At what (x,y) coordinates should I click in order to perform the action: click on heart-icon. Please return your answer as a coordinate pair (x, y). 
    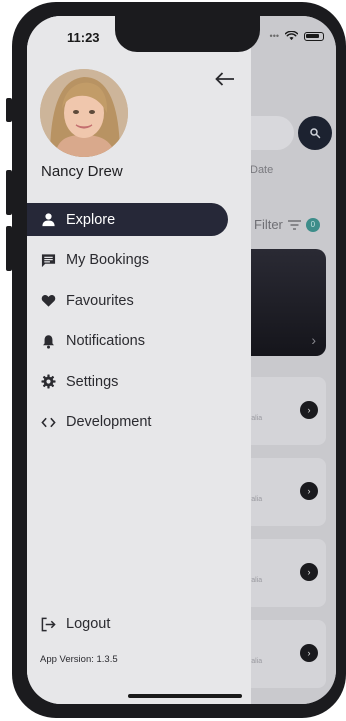
    Looking at the image, I should click on (48, 300).